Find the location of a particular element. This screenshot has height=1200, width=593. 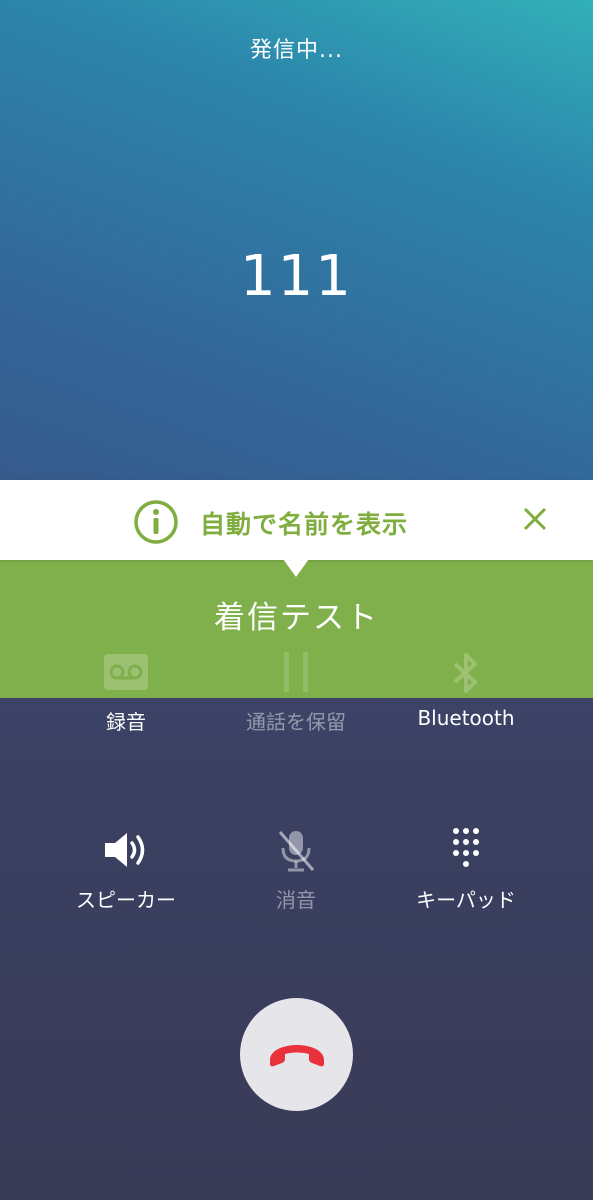

record-label: 録音 is located at coordinates (126, 722).